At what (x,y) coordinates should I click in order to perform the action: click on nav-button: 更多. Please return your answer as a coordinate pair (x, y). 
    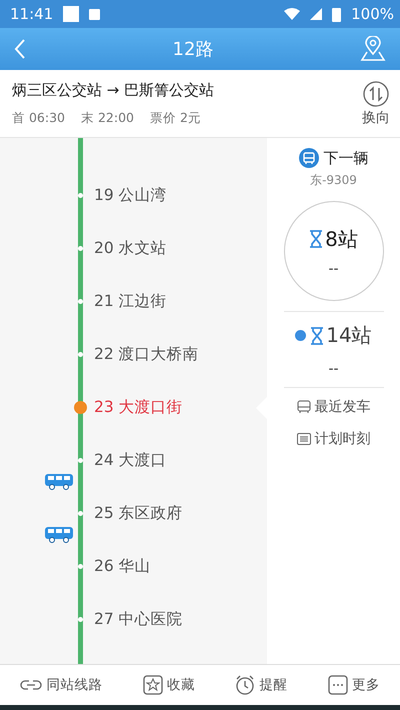
    Looking at the image, I should click on (354, 685).